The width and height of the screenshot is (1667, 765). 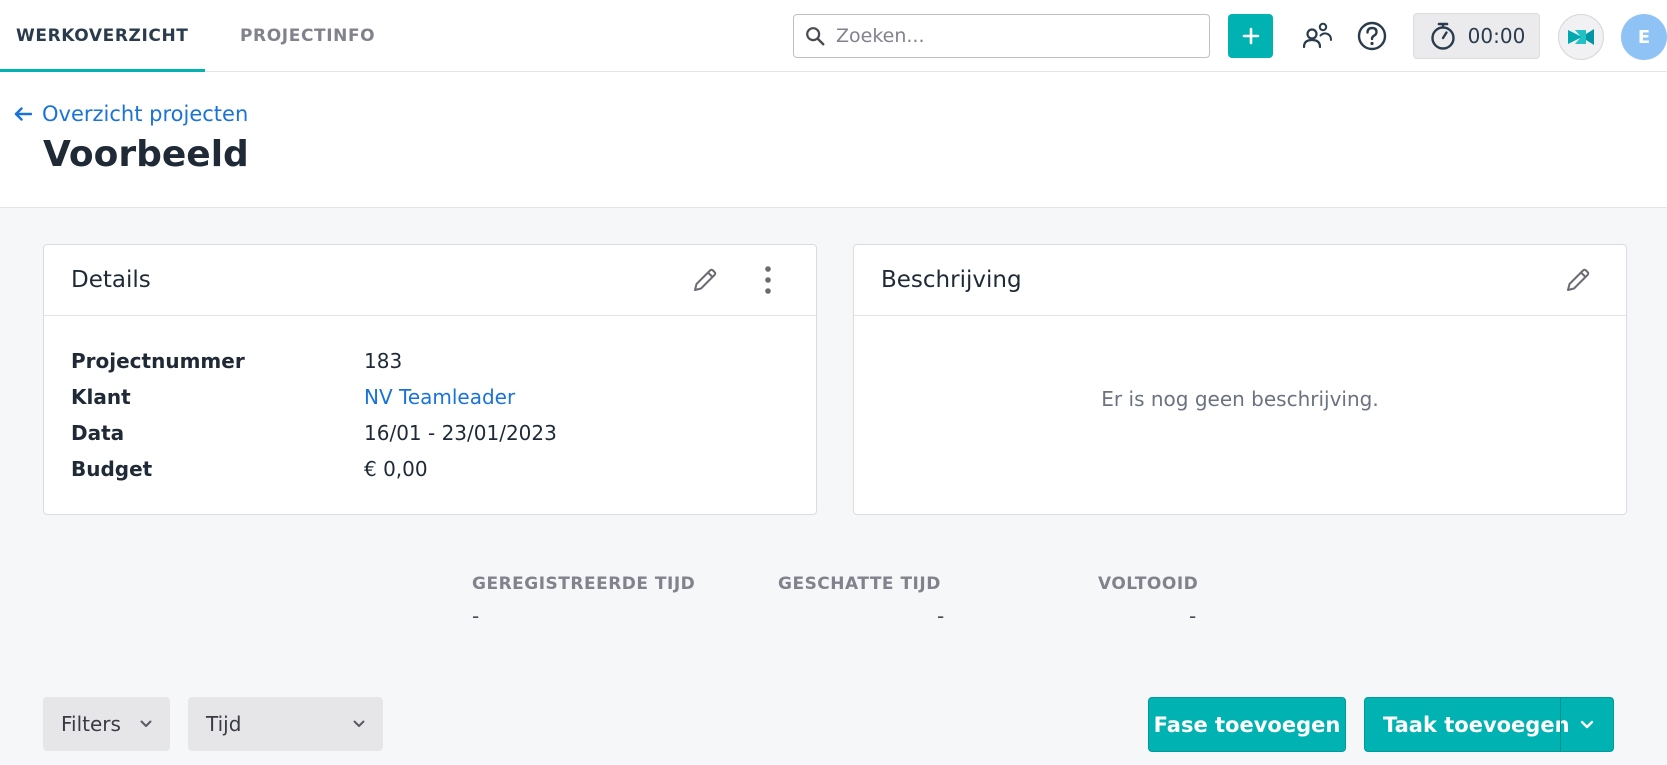 I want to click on tab-projectinfo: PROJECTINFO, so click(x=307, y=36).